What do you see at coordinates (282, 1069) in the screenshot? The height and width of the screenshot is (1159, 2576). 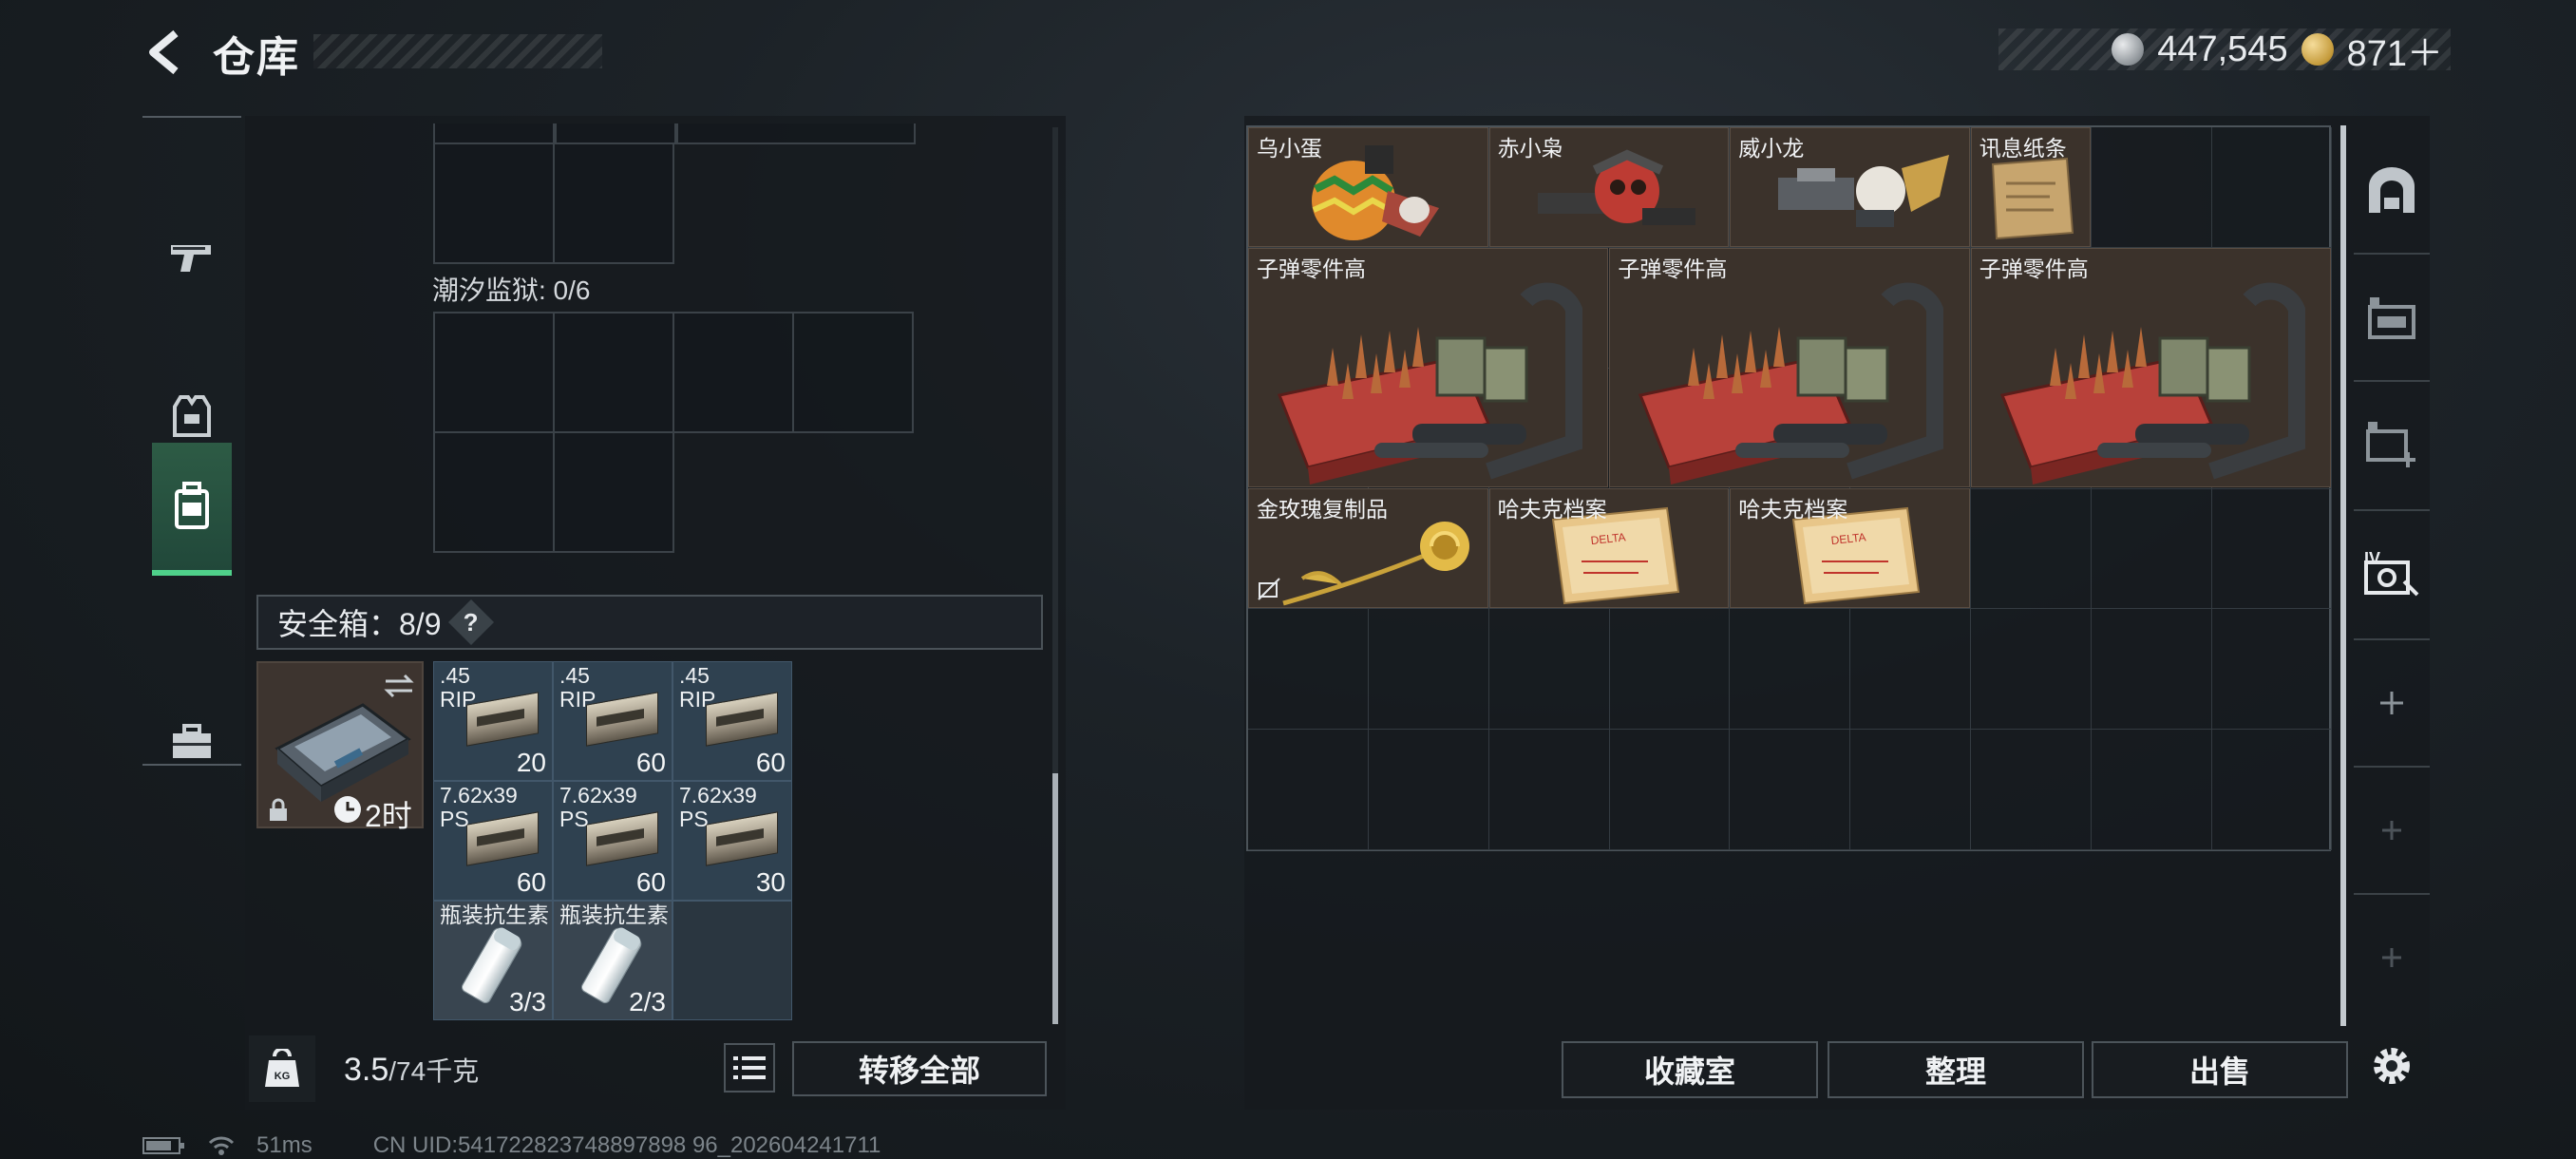 I see `weight-icon: KG` at bounding box center [282, 1069].